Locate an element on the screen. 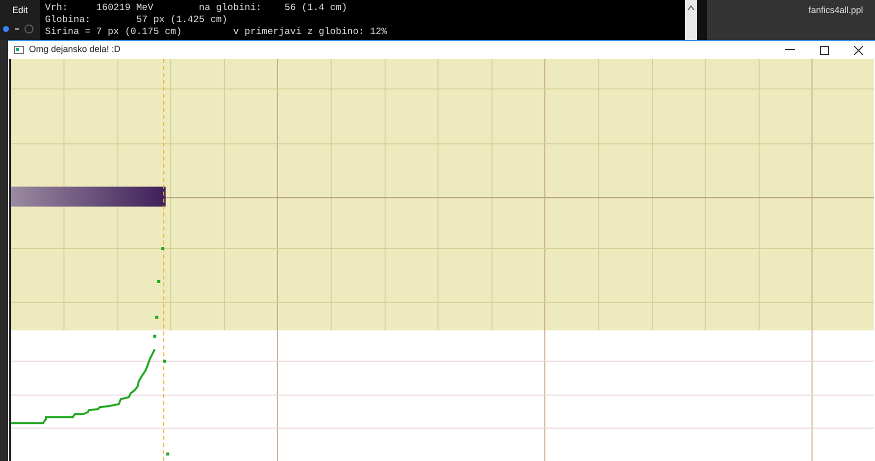 The image size is (875, 461). scroll-up-icon is located at coordinates (691, 8).